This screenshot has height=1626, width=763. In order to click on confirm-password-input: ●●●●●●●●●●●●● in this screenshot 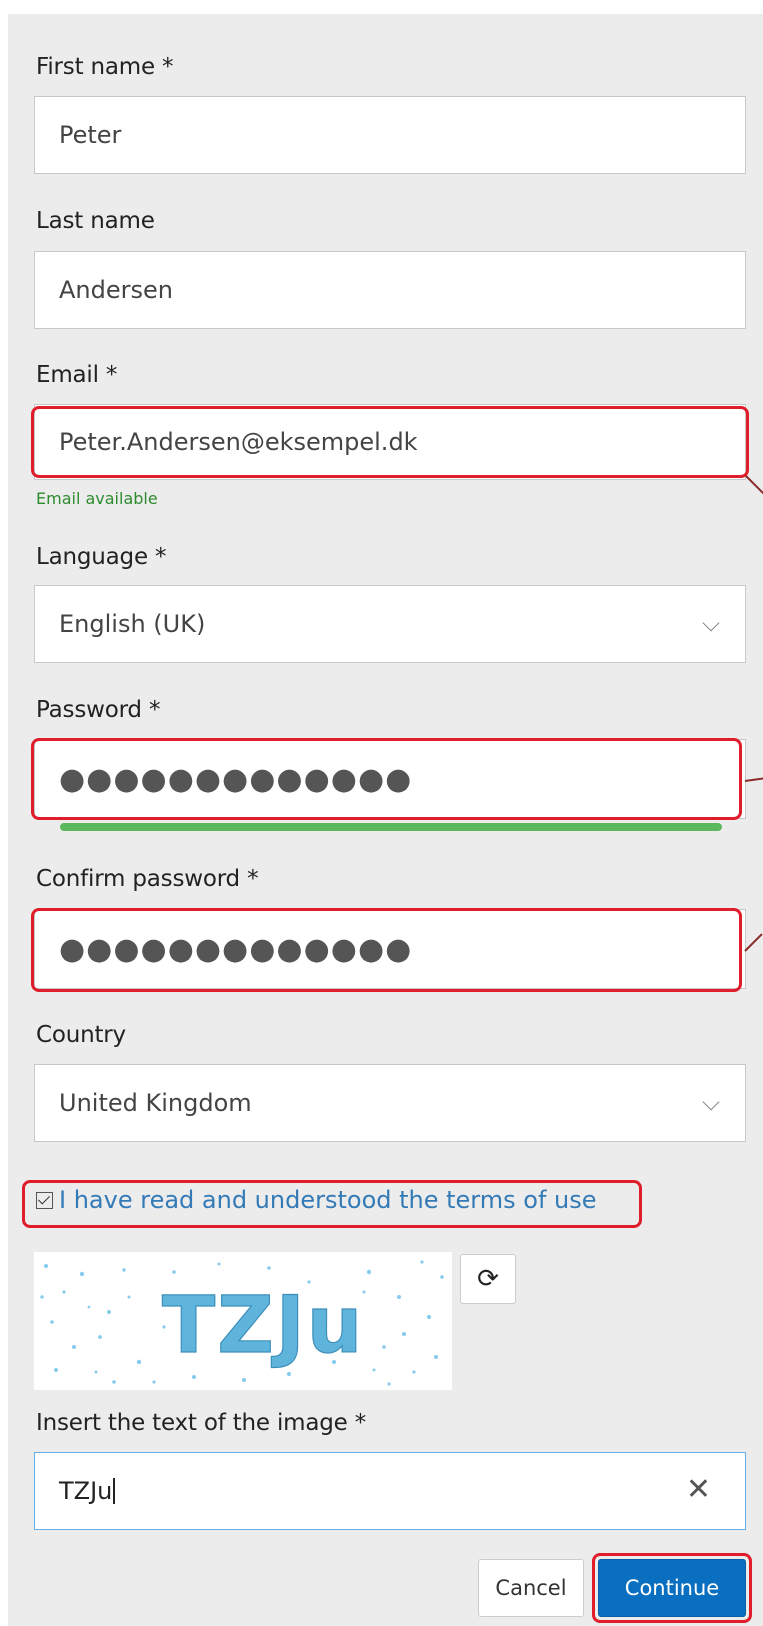, I will do `click(390, 949)`.